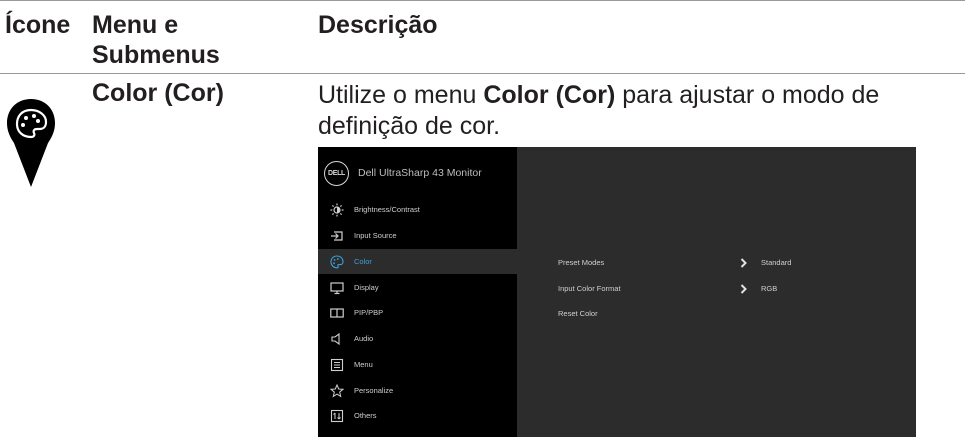  I want to click on submenu-value: RGB, so click(769, 288).